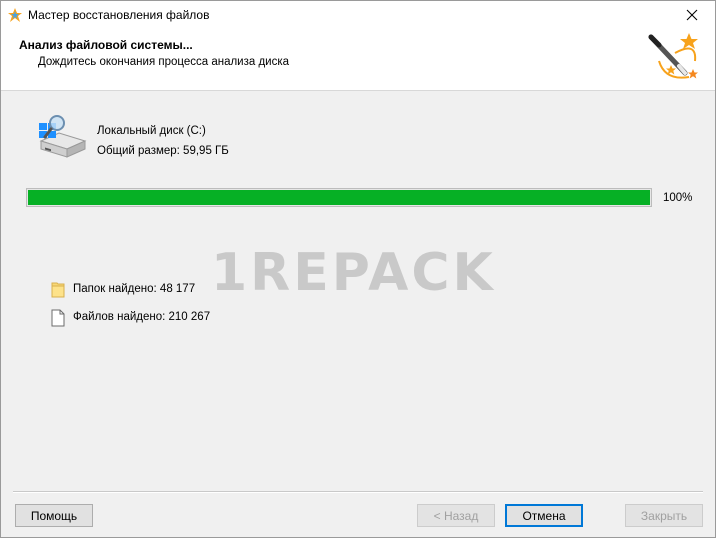  I want to click on magic-wand-icon, so click(673, 56).